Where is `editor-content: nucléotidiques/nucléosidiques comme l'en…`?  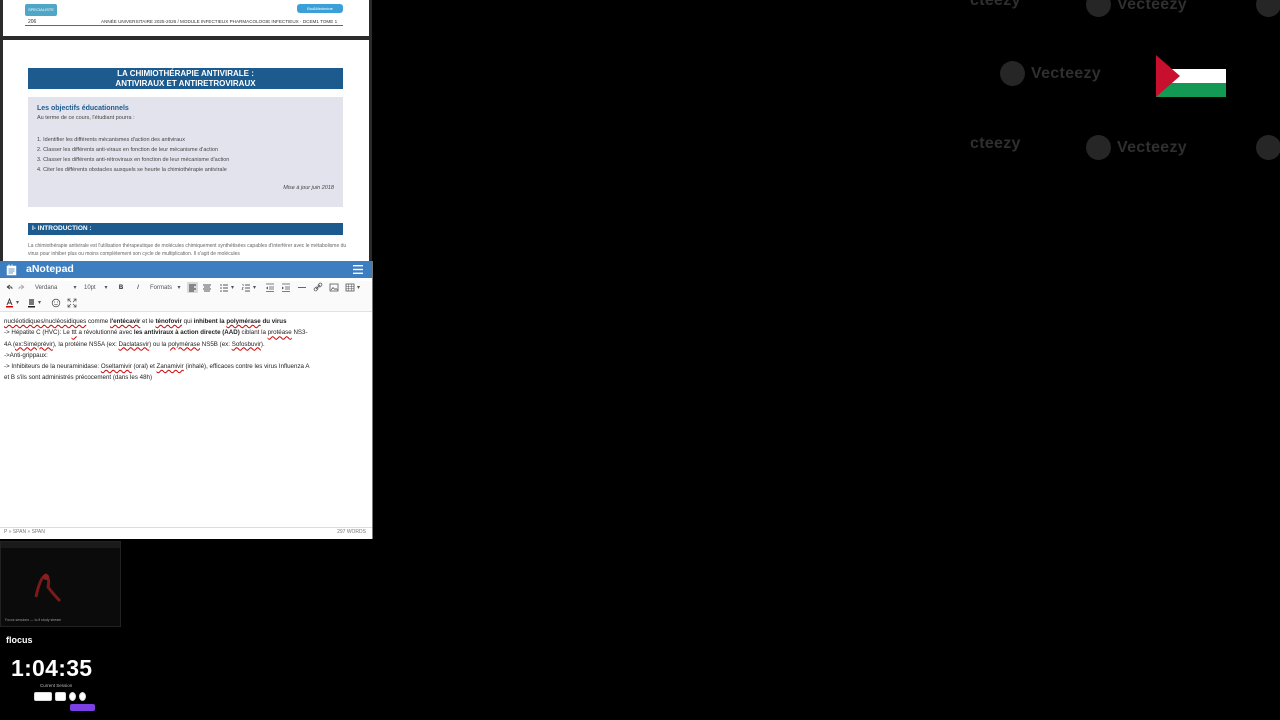 editor-content: nucléotidiques/nucléosidiques comme l'en… is located at coordinates (187, 350).